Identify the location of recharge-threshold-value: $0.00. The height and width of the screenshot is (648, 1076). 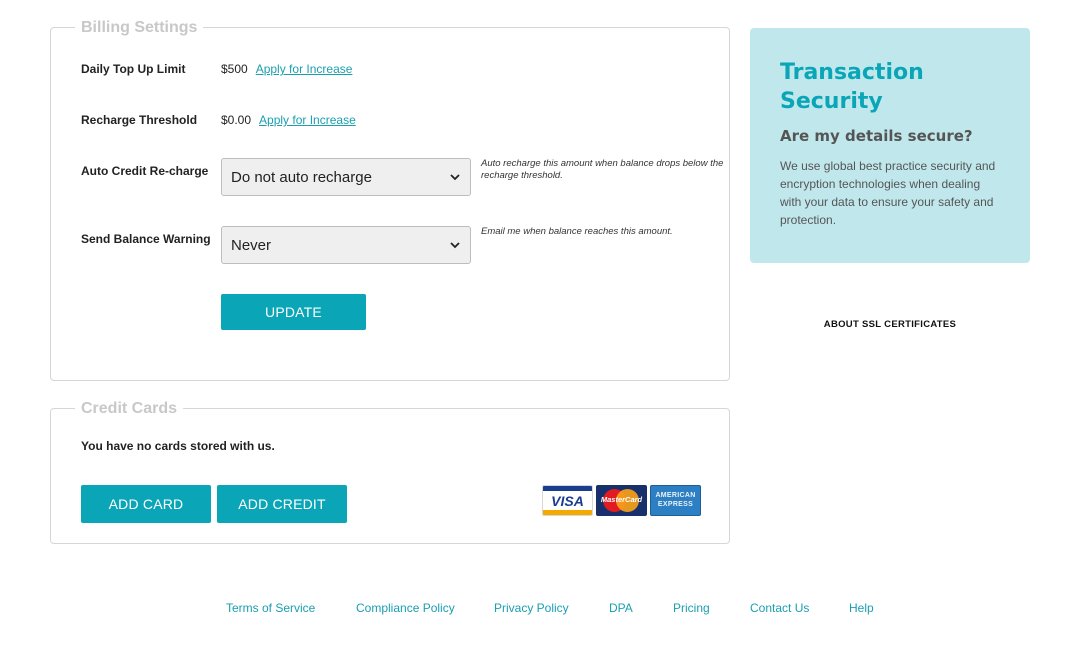
(236, 120).